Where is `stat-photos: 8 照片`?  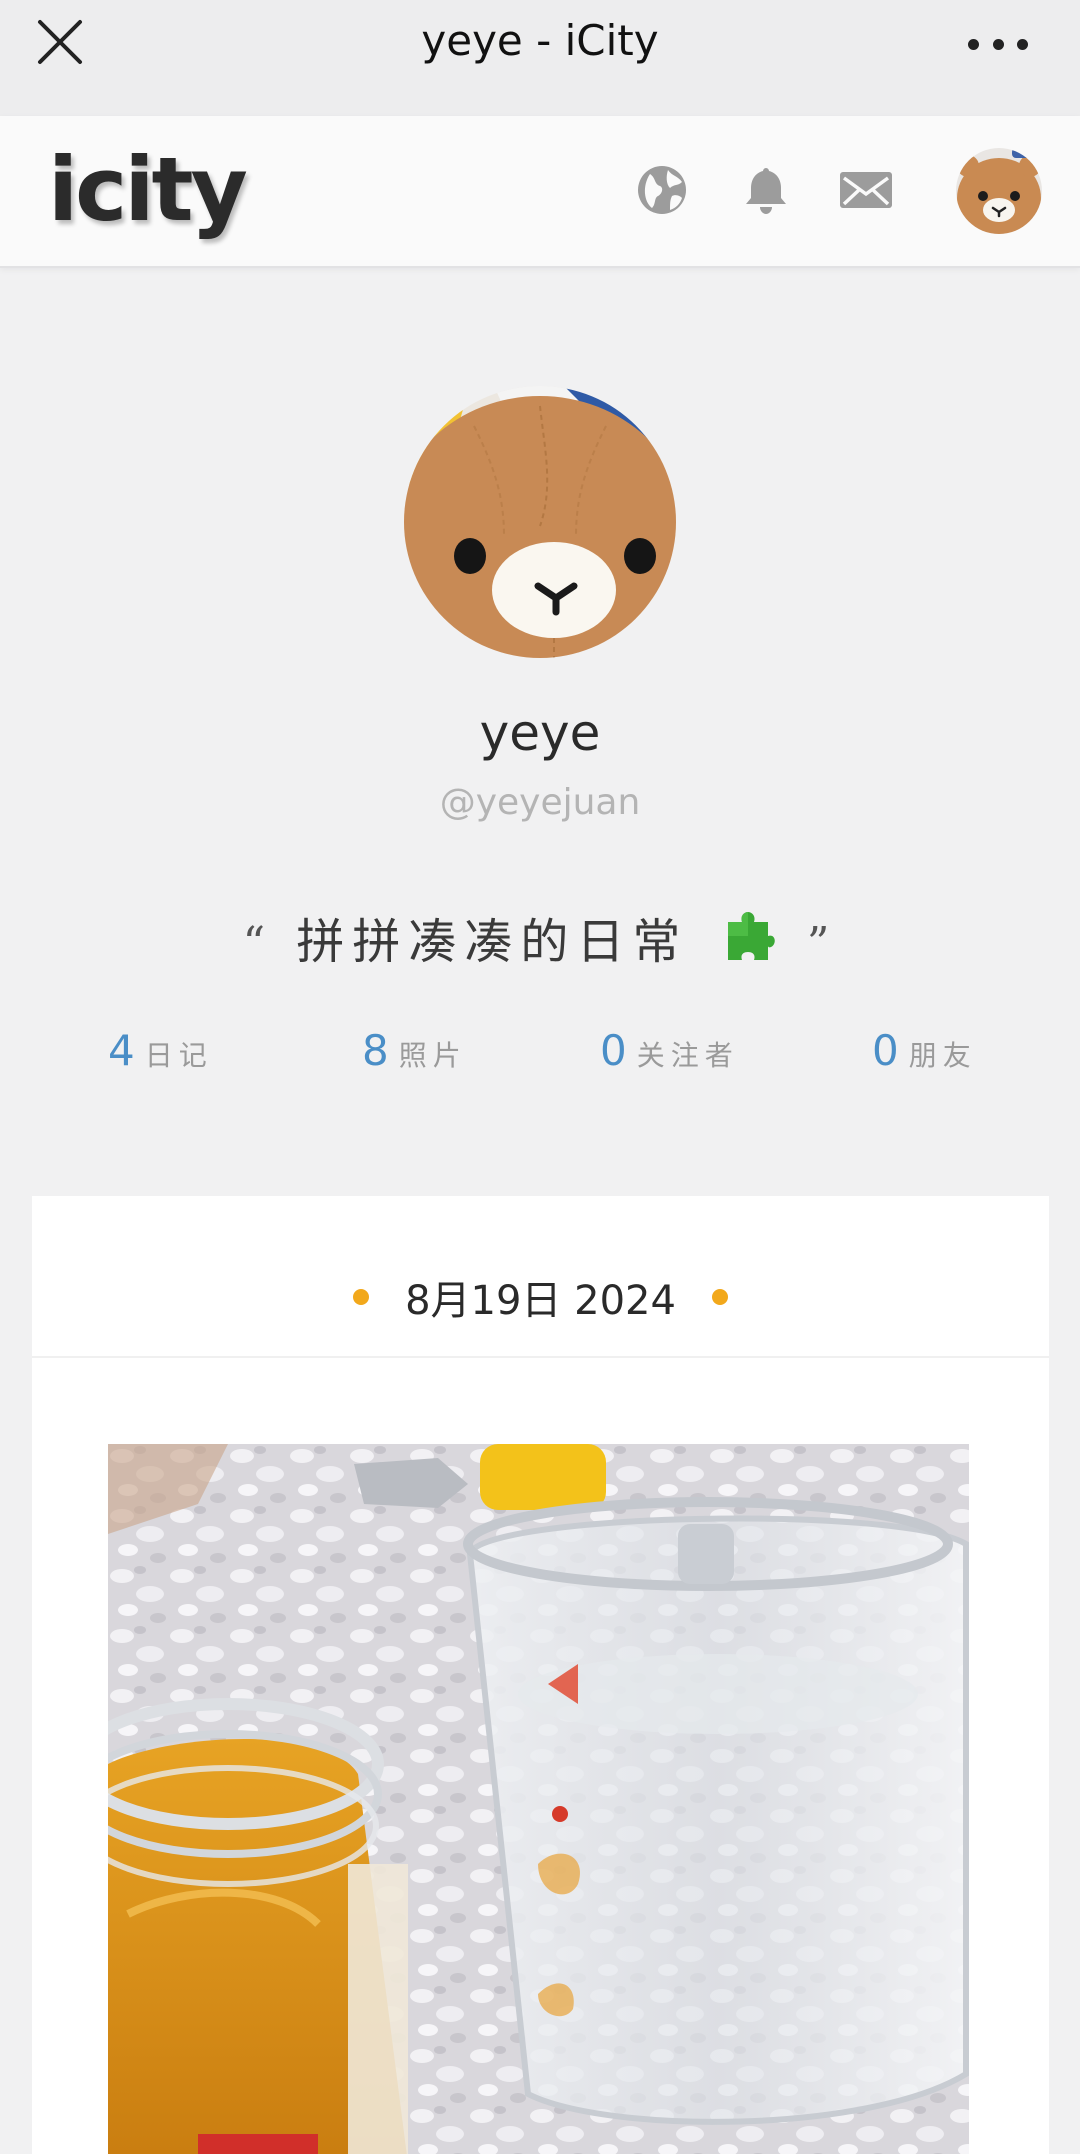
stat-photos: 8 照片 is located at coordinates (414, 1050).